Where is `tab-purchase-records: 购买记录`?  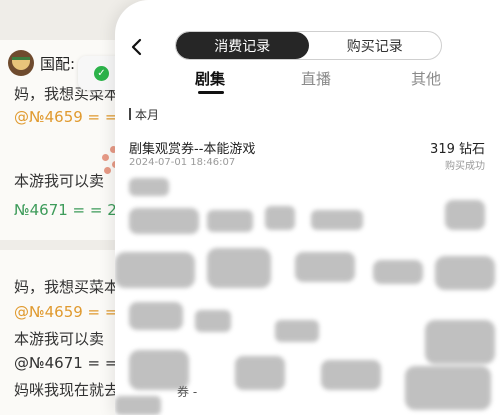 tab-purchase-records: 购买记录 is located at coordinates (375, 45).